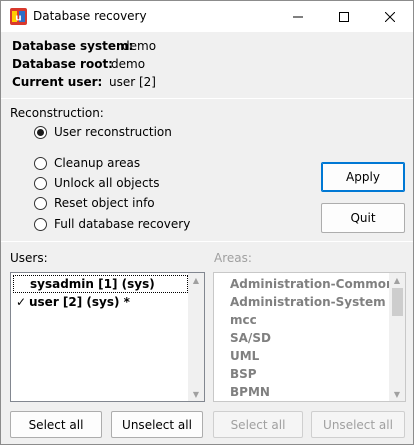 This screenshot has width=414, height=445. Describe the element at coordinates (312, 284) in the screenshot. I see `area-item: Administration-Common` at that location.